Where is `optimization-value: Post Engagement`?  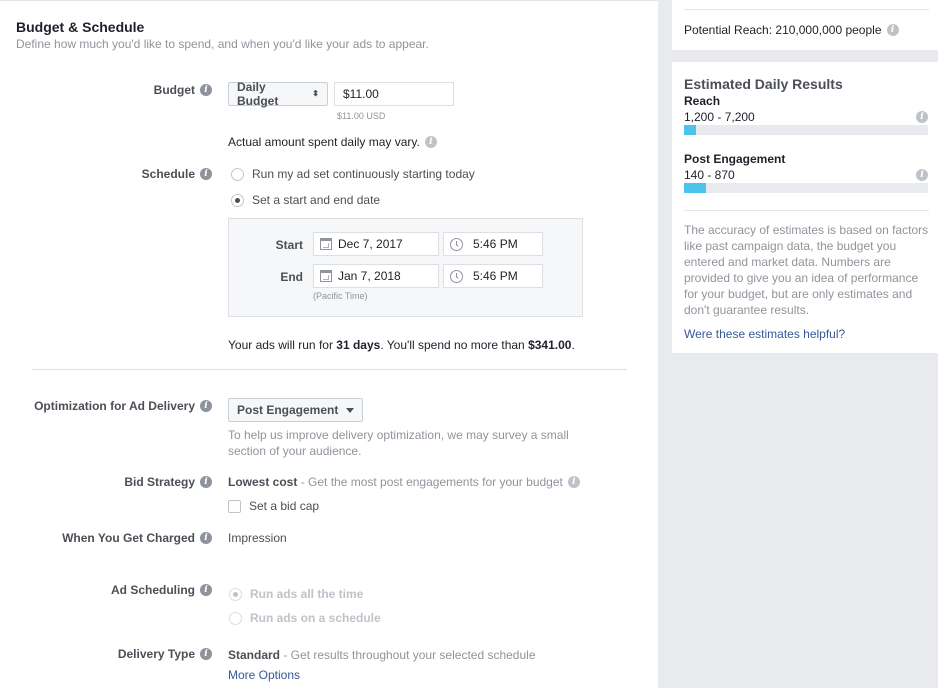 optimization-value: Post Engagement is located at coordinates (288, 410).